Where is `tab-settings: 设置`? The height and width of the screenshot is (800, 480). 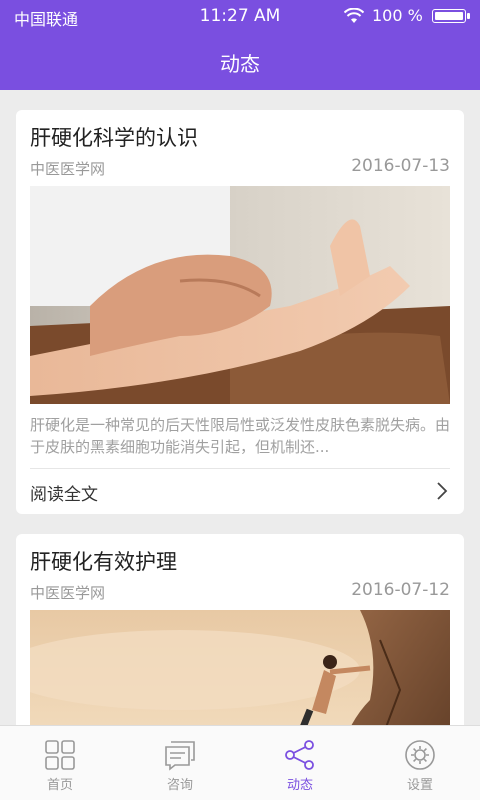 tab-settings: 设置 is located at coordinates (420, 763).